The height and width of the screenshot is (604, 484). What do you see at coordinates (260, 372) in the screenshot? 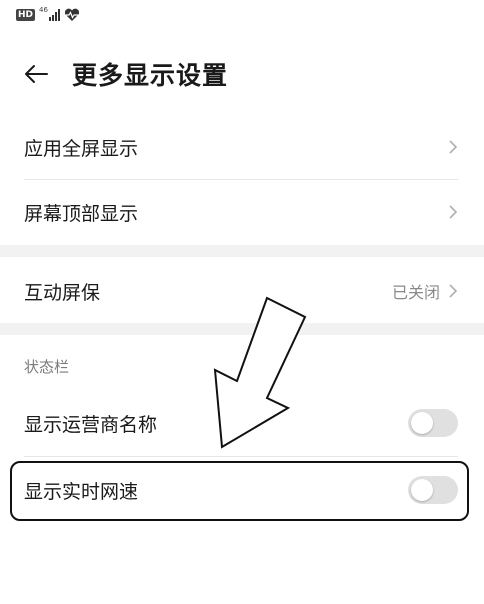
I see `pointer-arrow-icon` at bounding box center [260, 372].